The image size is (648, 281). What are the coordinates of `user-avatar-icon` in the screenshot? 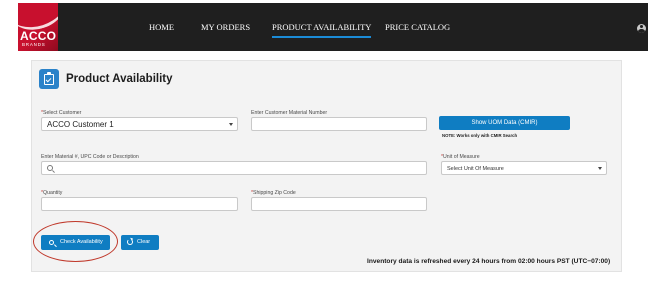 It's located at (641, 28).